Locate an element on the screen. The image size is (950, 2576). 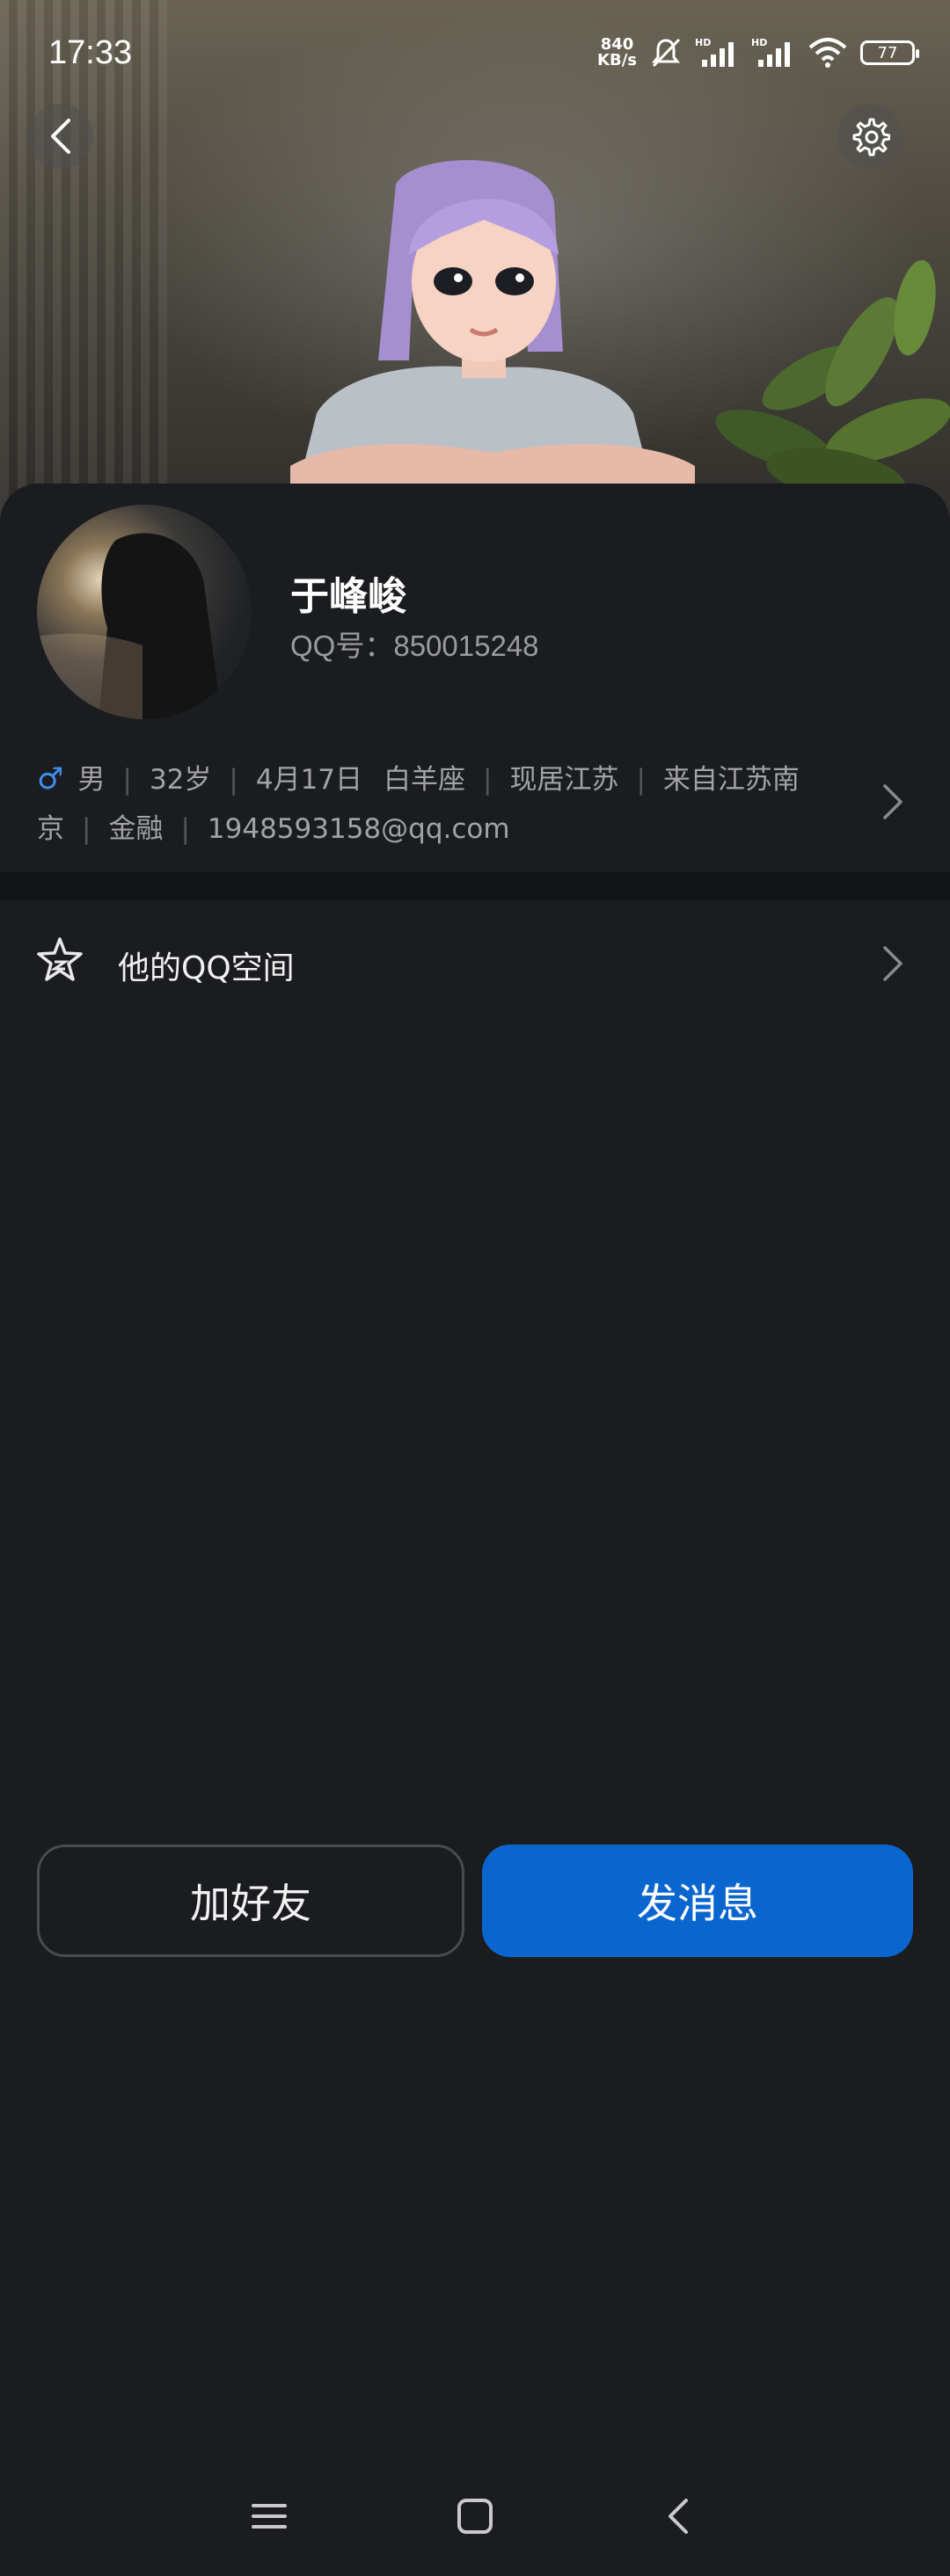
birthday-text: 4月17日 is located at coordinates (309, 780).